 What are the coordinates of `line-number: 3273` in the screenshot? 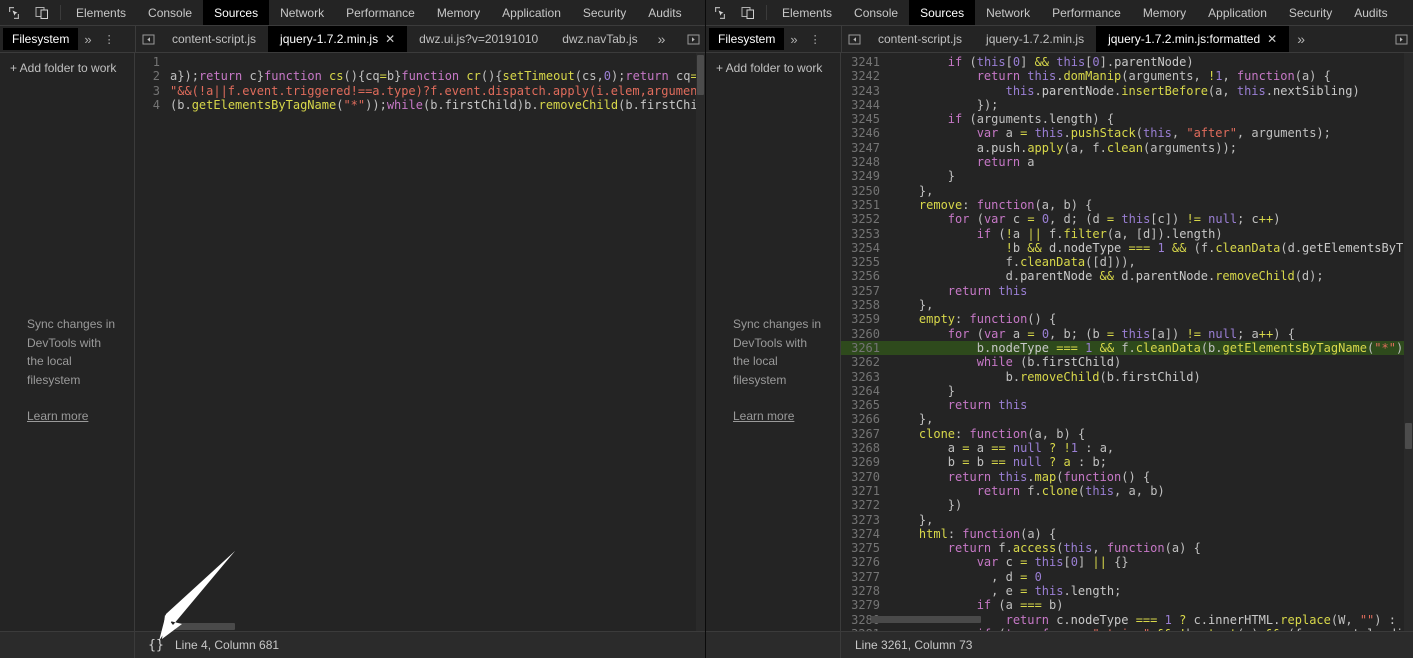 It's located at (863, 520).